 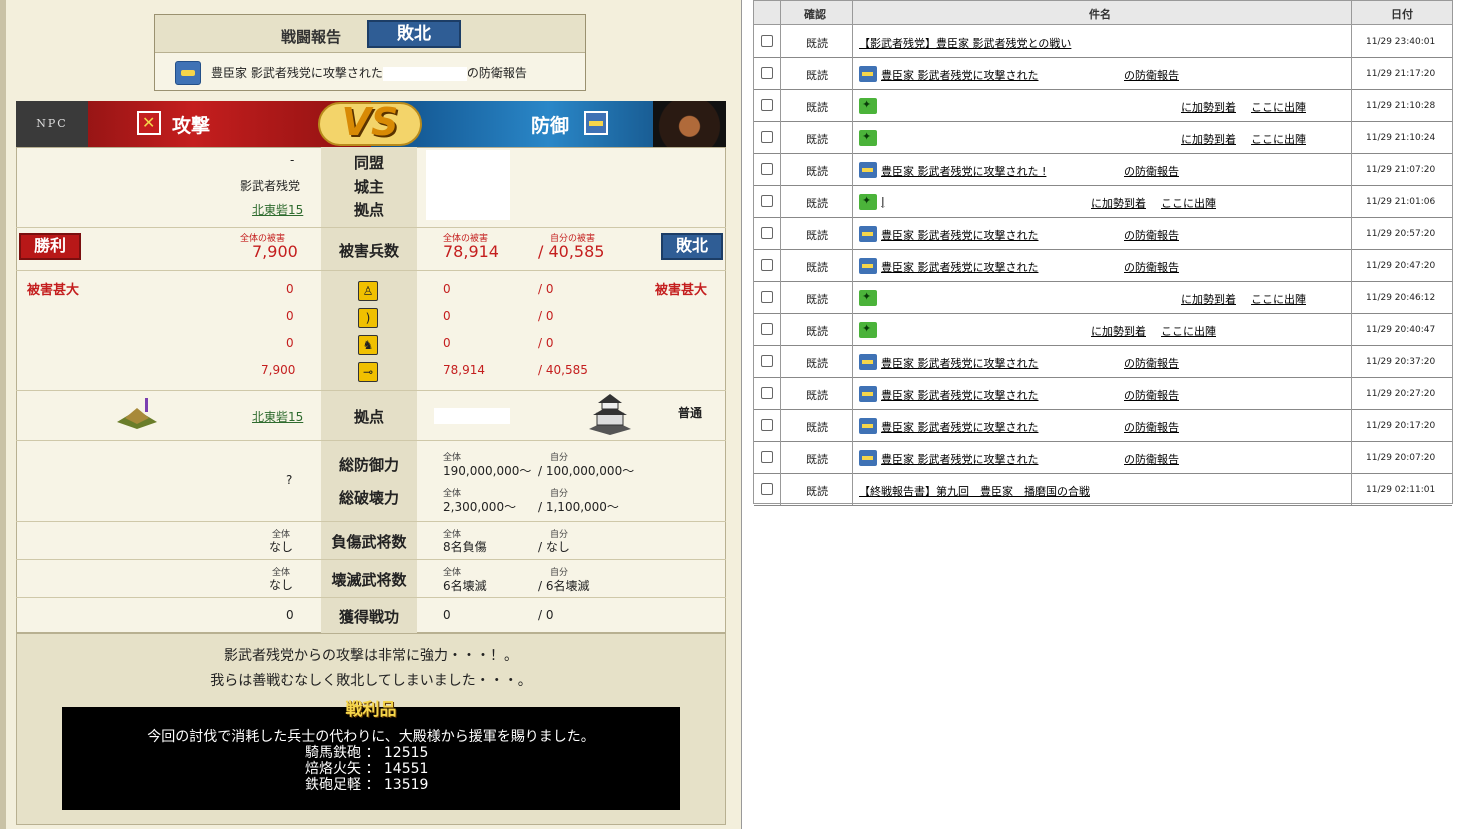 What do you see at coordinates (1103, 106) in the screenshot?
I see `message-row: 既読 に加勢到着ここに出陣 11/29 21:10:28` at bounding box center [1103, 106].